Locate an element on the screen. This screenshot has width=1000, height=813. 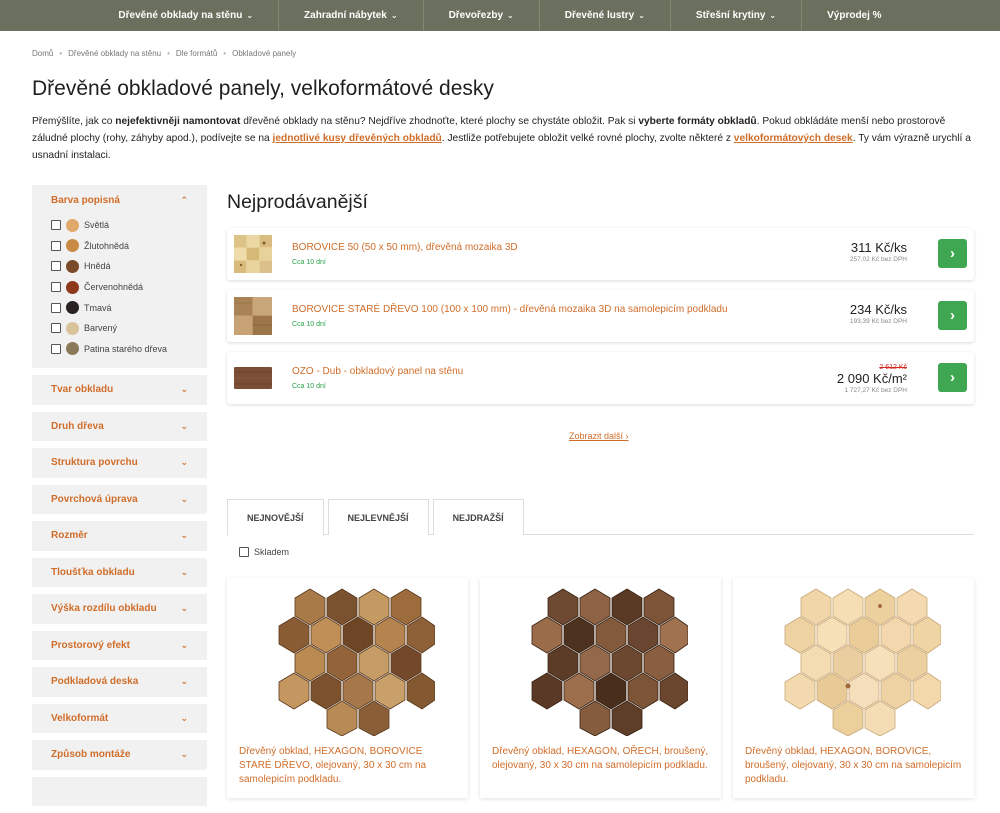
filter-surface-structure: Struktura povrchu ⌄ is located at coordinates (119, 463).